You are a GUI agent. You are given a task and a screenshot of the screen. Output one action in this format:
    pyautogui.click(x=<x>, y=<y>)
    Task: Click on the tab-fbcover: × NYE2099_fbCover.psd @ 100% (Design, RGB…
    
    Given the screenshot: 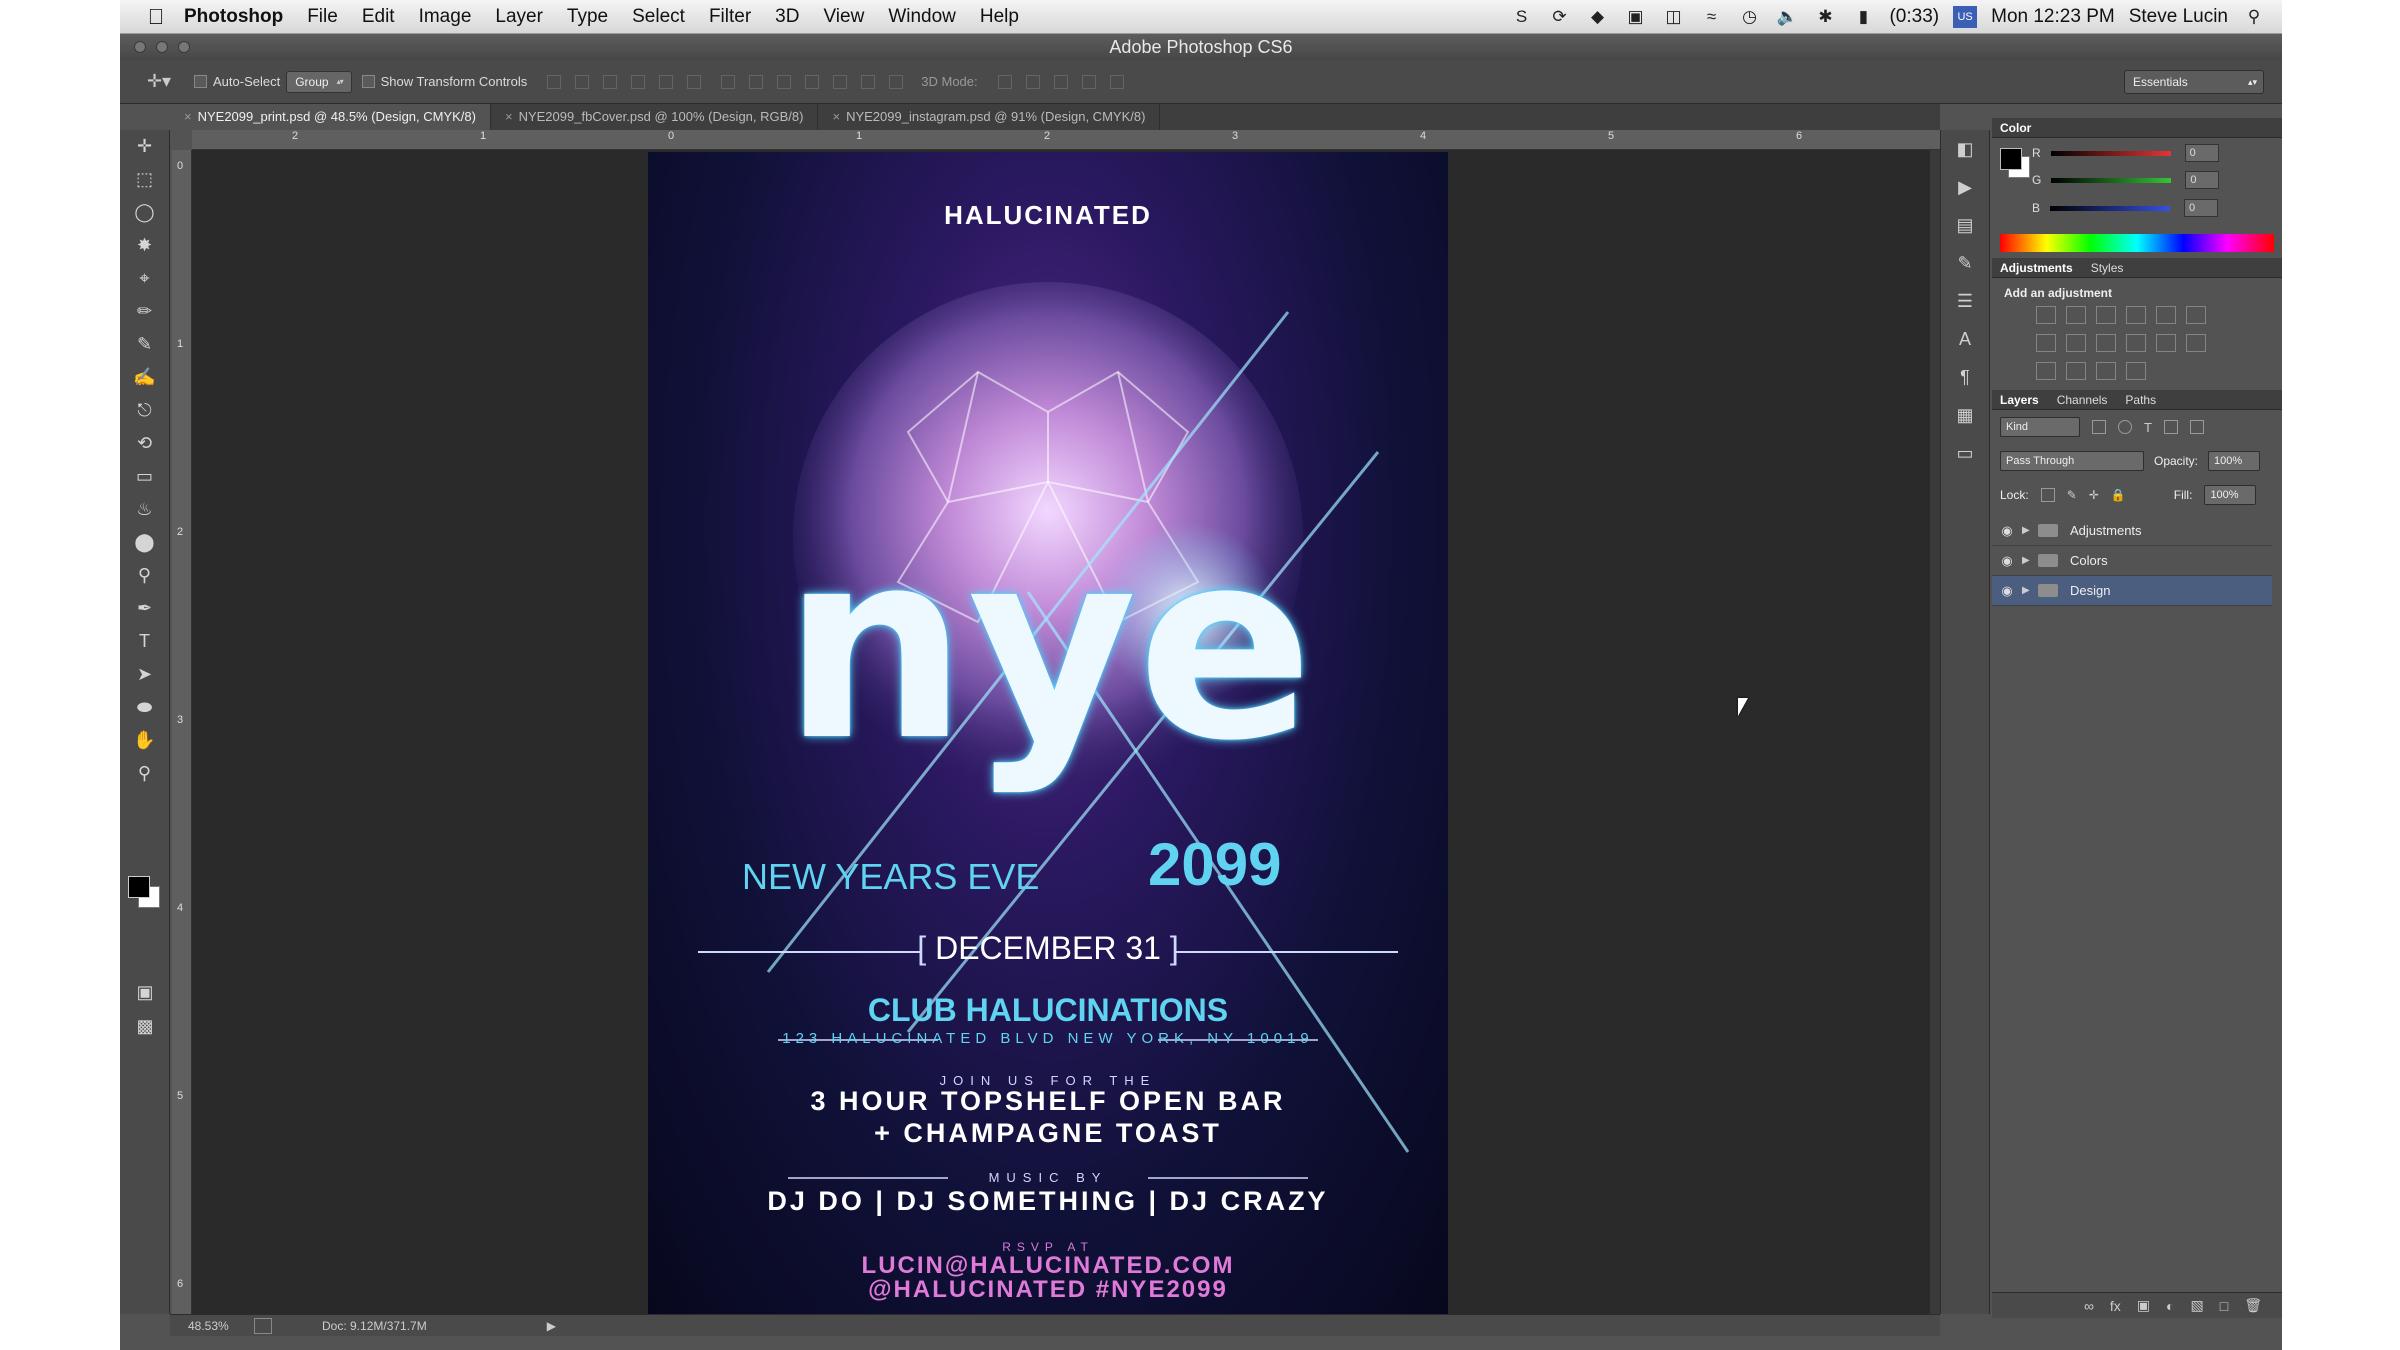 What is the action you would take?
    pyautogui.click(x=655, y=117)
    